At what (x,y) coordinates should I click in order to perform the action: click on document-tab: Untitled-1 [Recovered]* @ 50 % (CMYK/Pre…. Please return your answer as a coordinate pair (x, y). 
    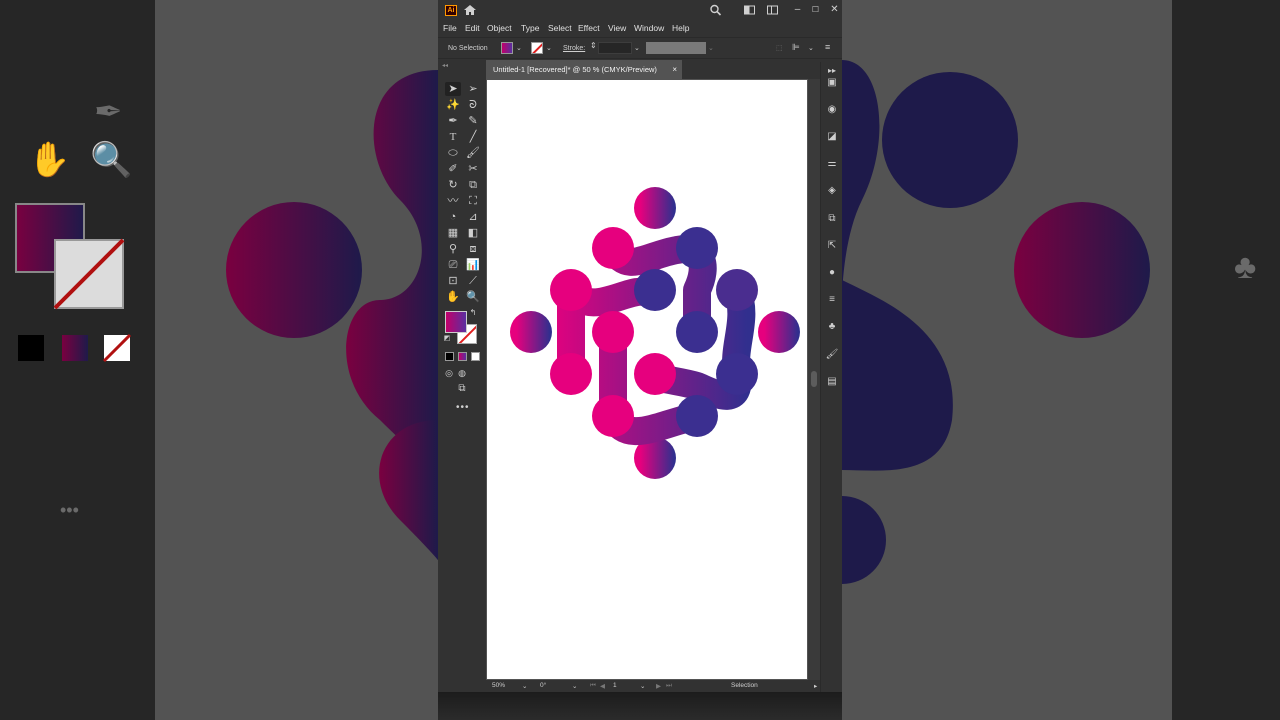
    Looking at the image, I should click on (584, 69).